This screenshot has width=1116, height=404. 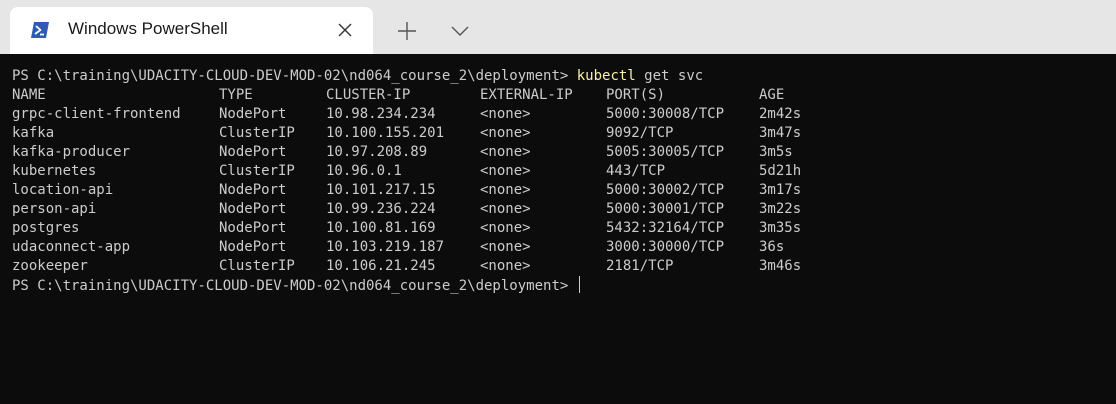 I want to click on cell-name: zookeeper, so click(x=50, y=266).